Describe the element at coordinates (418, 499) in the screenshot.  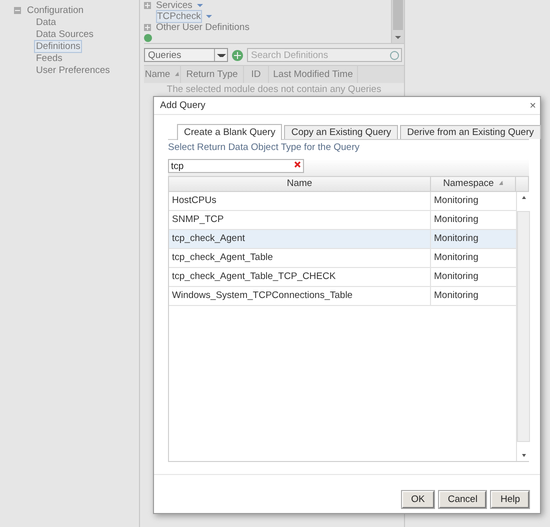
I see `dialog-button: OK` at that location.